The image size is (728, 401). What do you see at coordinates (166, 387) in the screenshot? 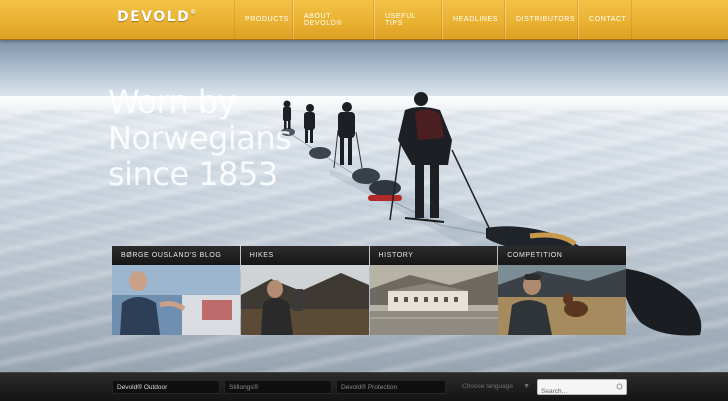
I see `footer-brand-outdoor: Devold® Outdoor` at bounding box center [166, 387].